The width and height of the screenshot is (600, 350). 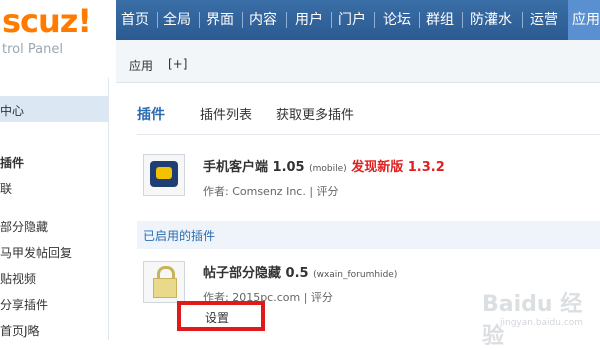 What do you see at coordinates (220, 20) in the screenshot?
I see `nav-interface: 界面` at bounding box center [220, 20].